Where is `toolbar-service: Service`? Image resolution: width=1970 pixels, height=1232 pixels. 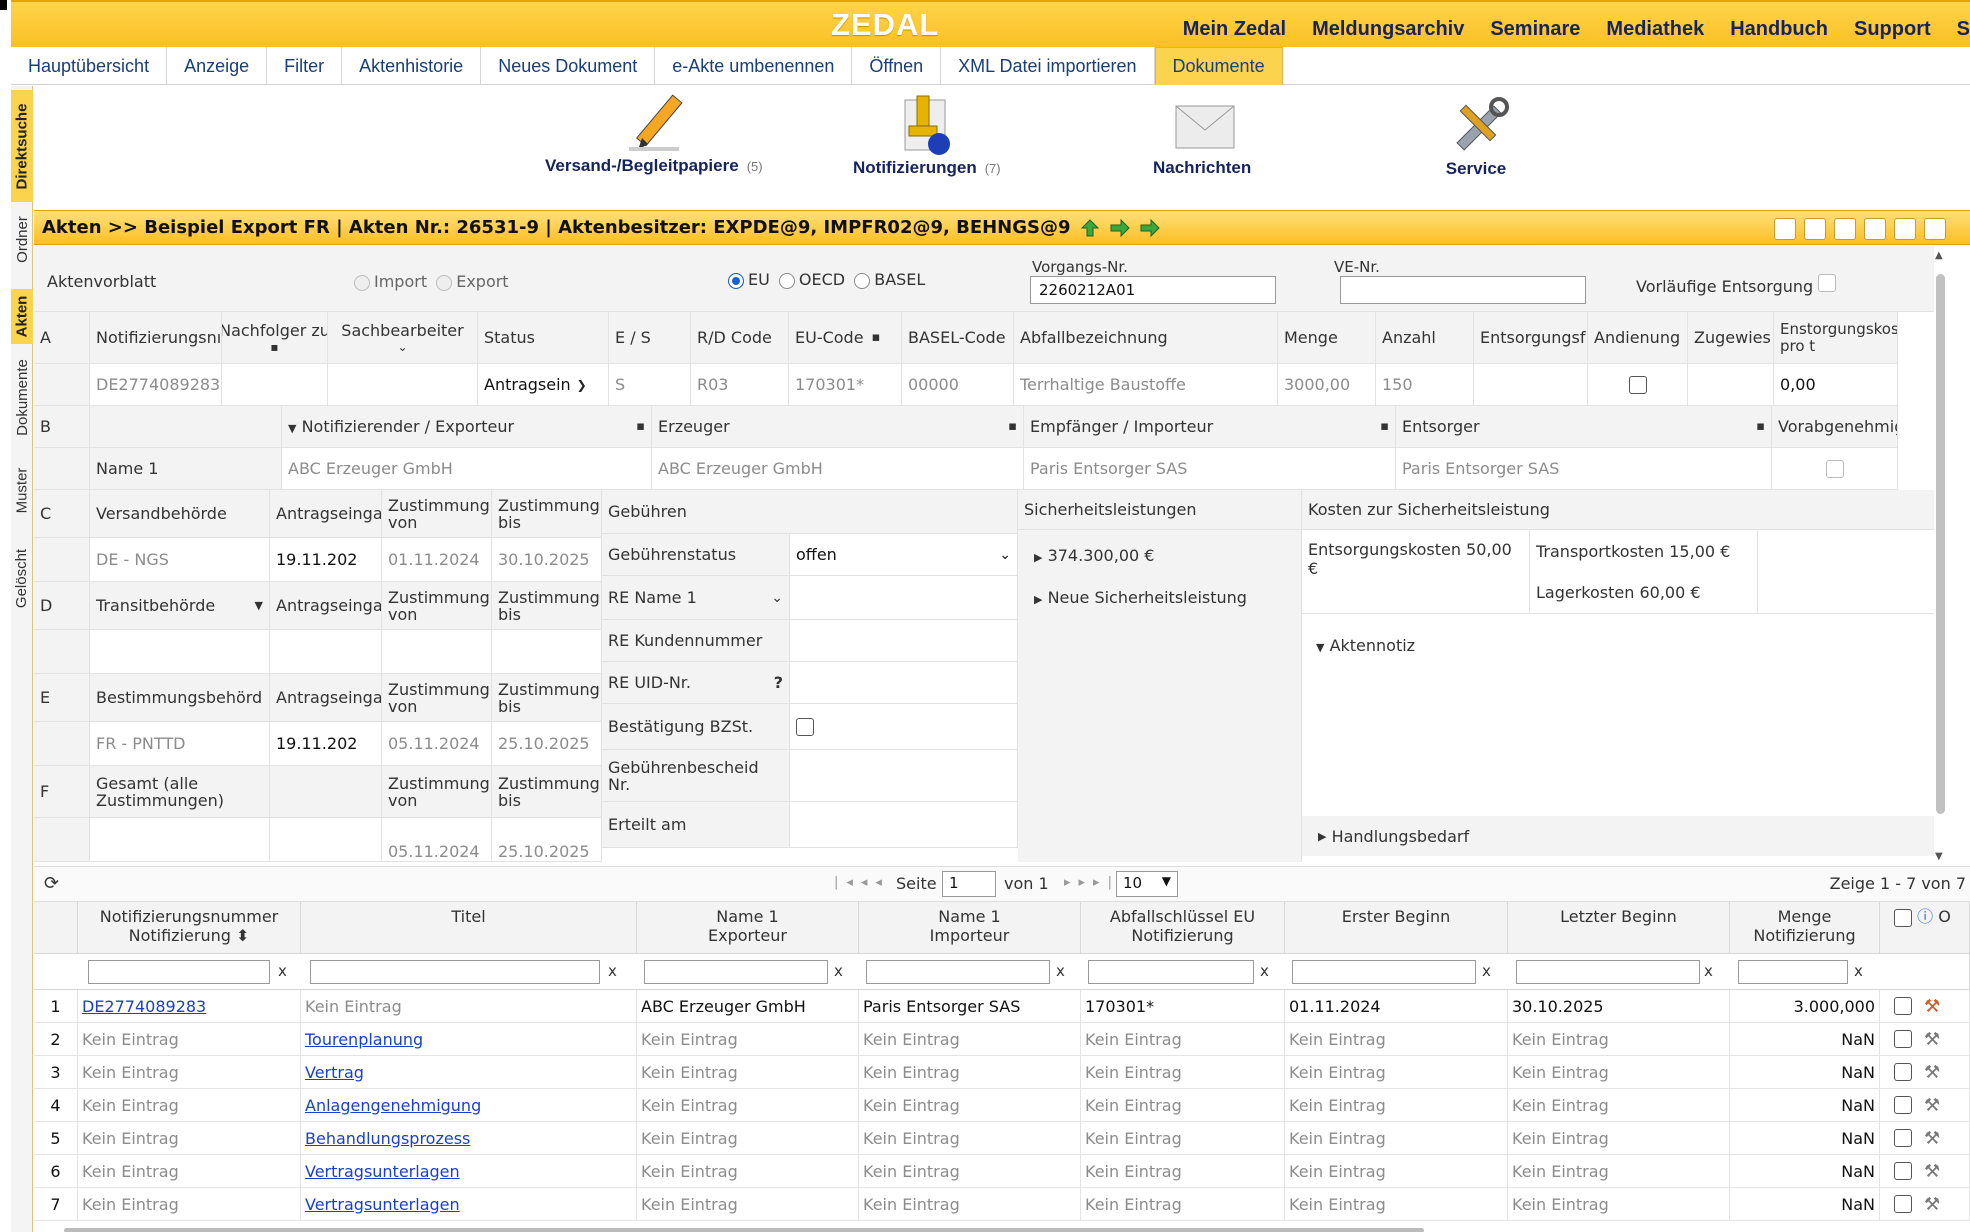 toolbar-service: Service is located at coordinates (1480, 137).